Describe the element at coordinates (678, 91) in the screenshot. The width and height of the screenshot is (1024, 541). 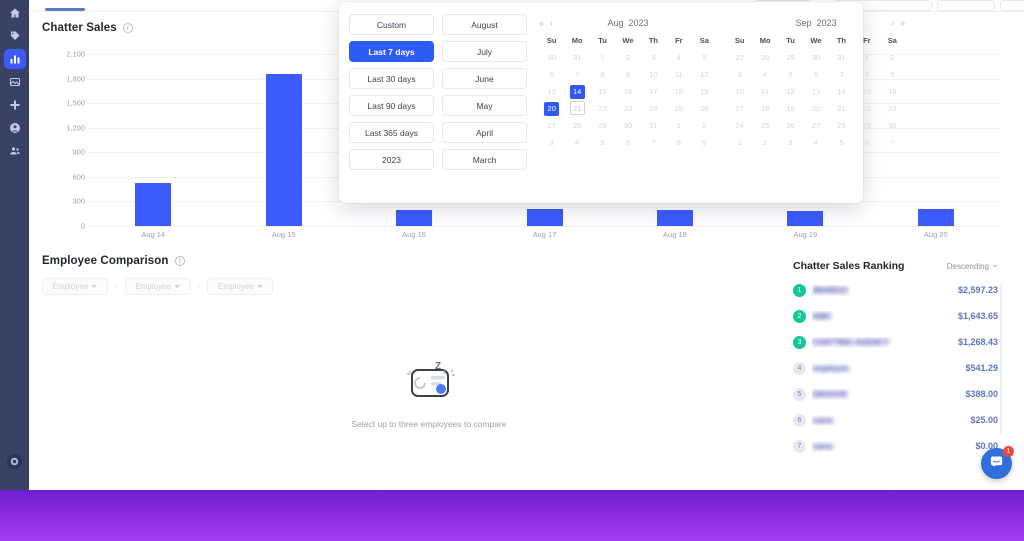
I see `calendar-day: 18` at that location.